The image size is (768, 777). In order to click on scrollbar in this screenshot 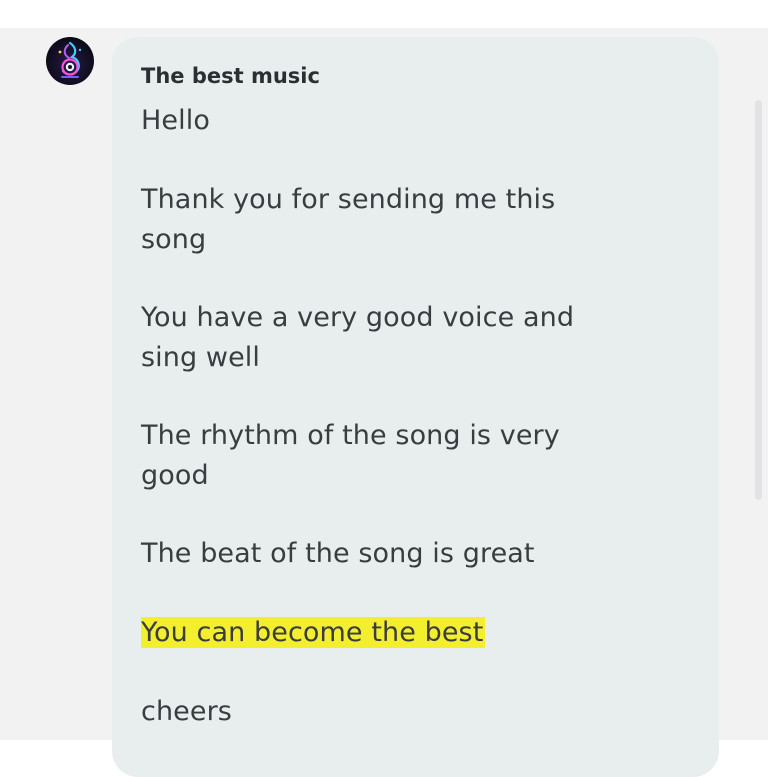, I will do `click(758, 300)`.